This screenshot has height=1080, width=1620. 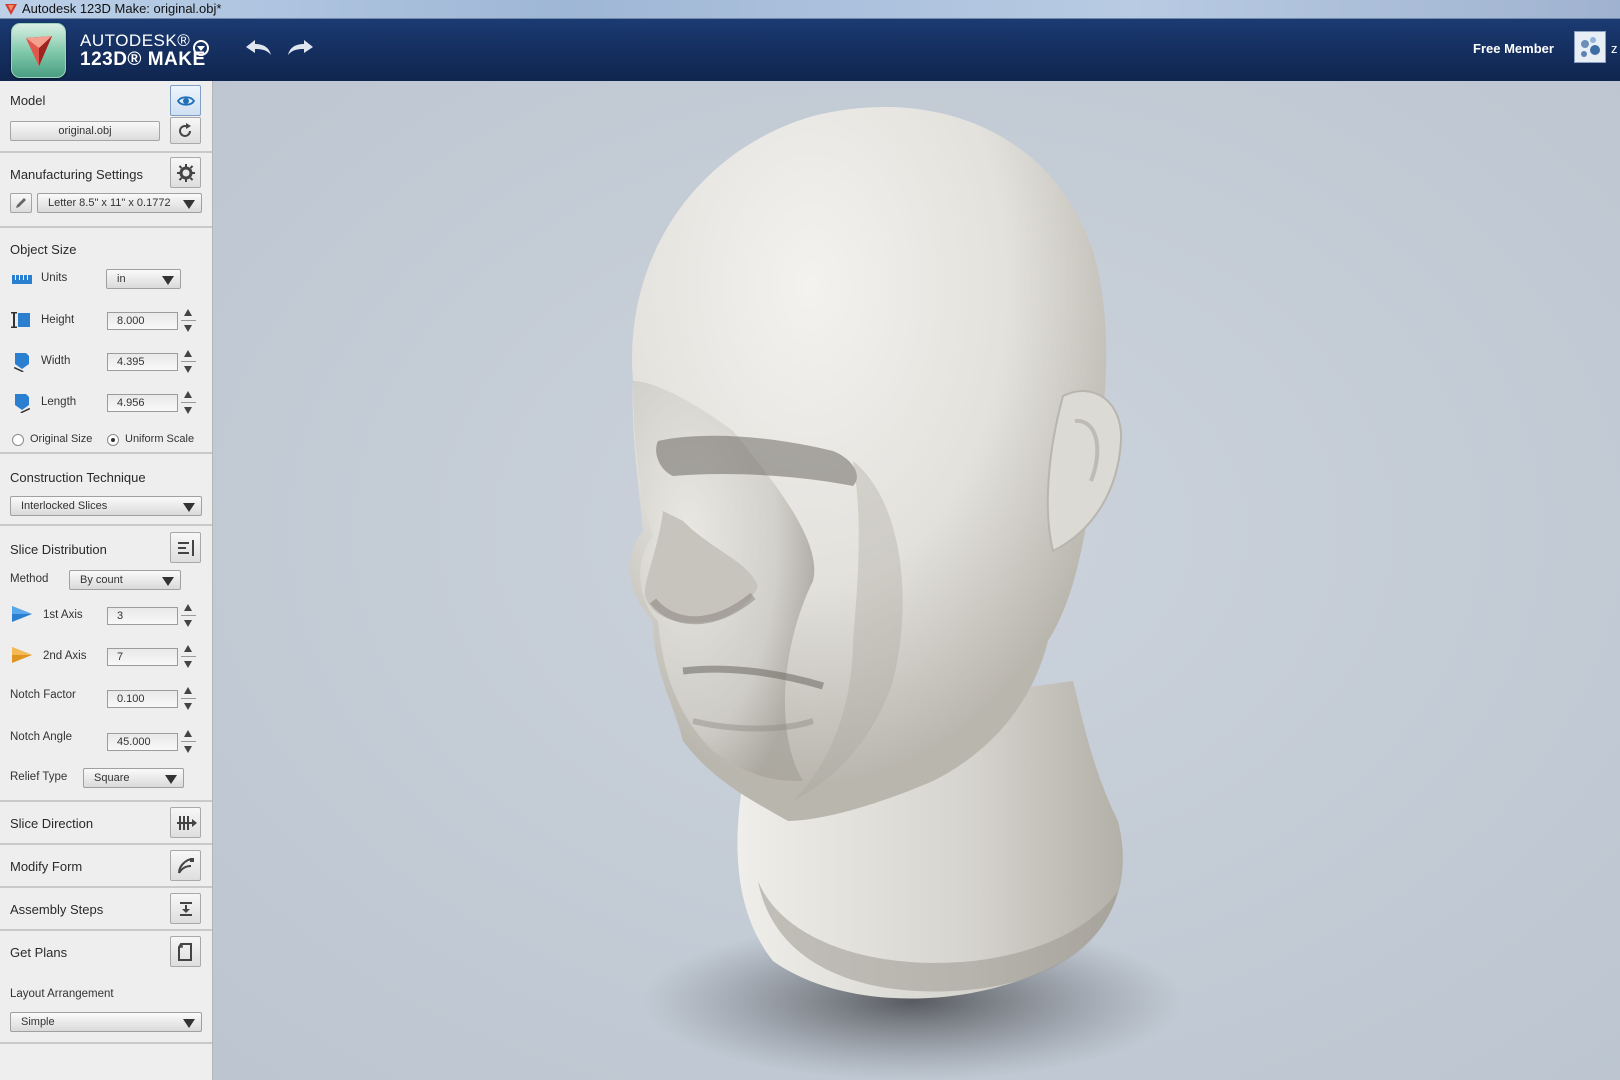 What do you see at coordinates (188, 321) in the screenshot?
I see `height-stepper` at bounding box center [188, 321].